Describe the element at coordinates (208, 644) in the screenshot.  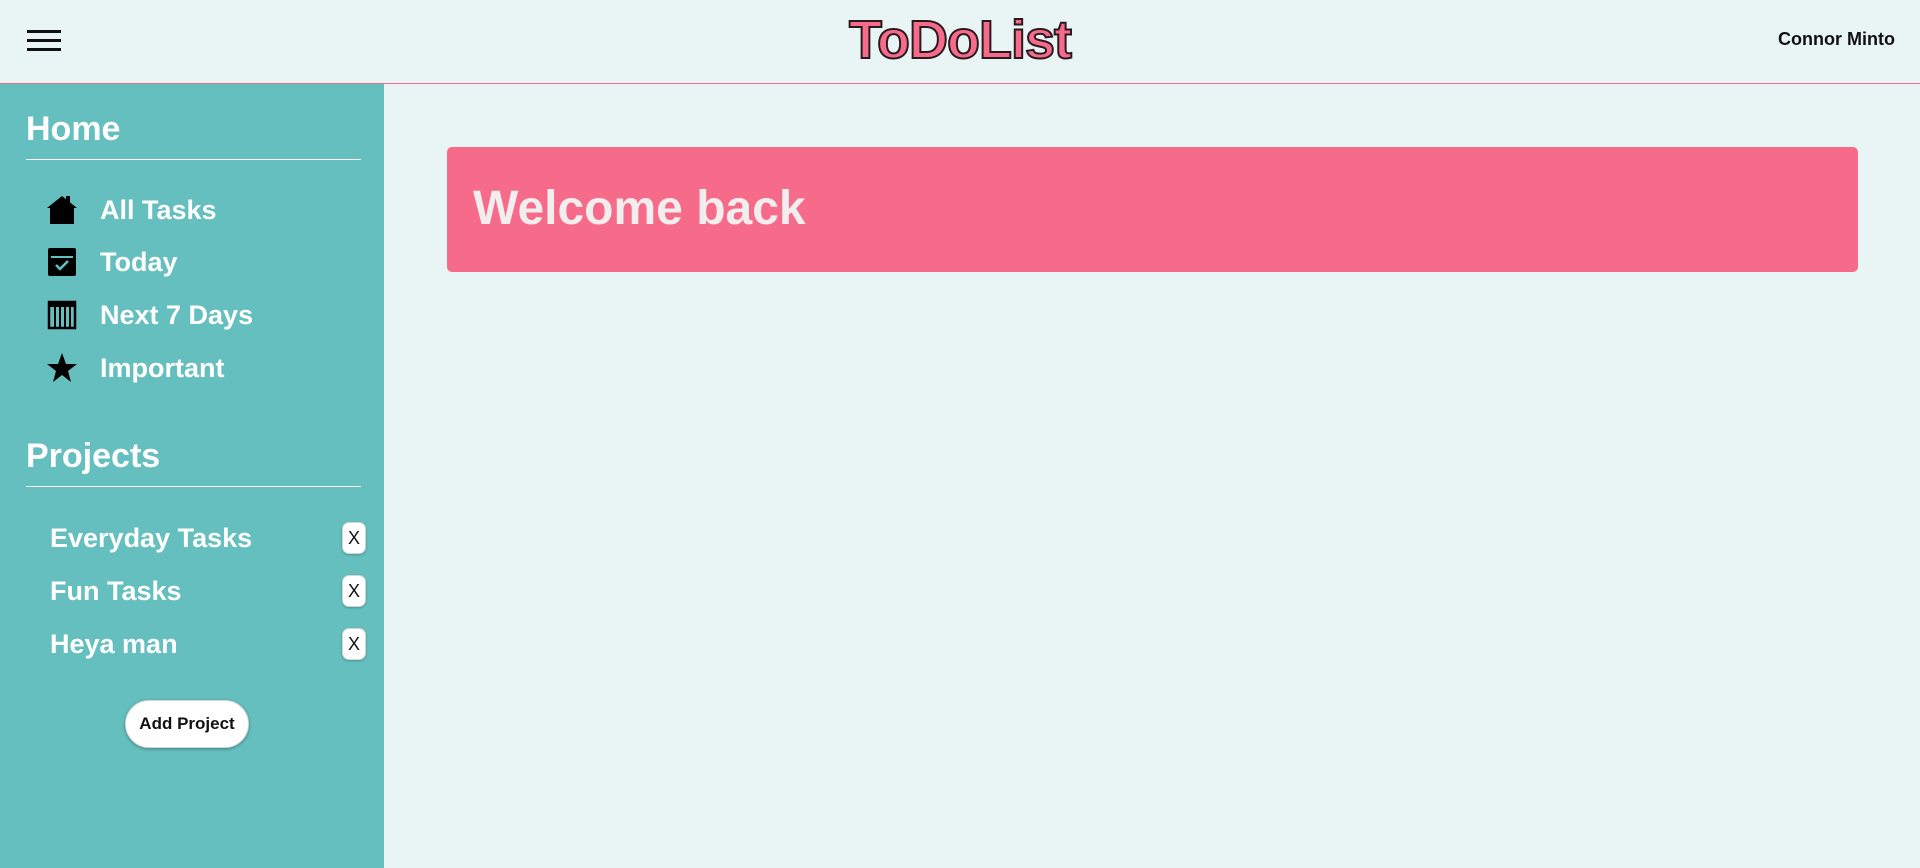
I see `project-item: Heya man X` at that location.